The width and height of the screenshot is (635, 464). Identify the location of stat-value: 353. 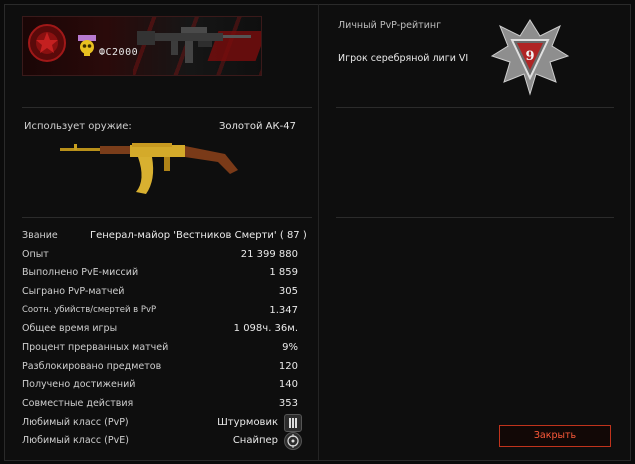
(288, 403).